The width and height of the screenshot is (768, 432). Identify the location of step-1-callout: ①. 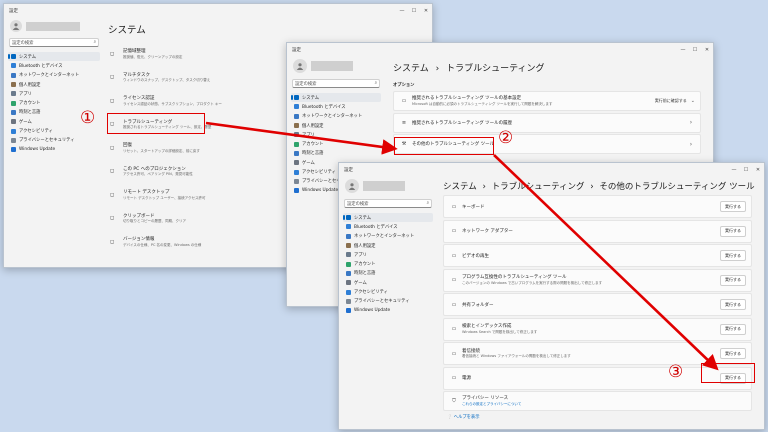
(88, 118).